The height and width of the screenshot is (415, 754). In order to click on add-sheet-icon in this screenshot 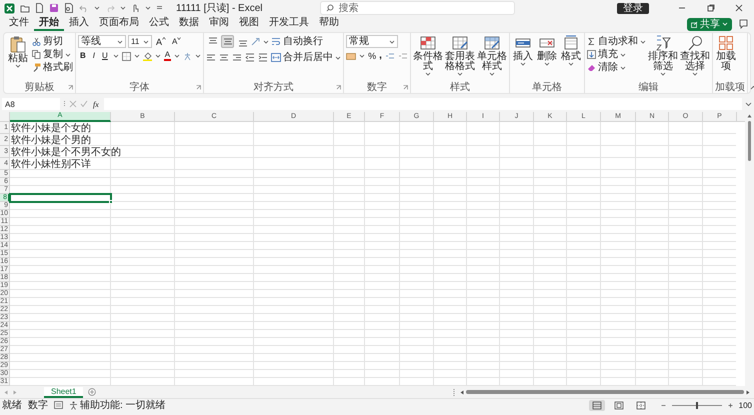, I will do `click(92, 392)`.